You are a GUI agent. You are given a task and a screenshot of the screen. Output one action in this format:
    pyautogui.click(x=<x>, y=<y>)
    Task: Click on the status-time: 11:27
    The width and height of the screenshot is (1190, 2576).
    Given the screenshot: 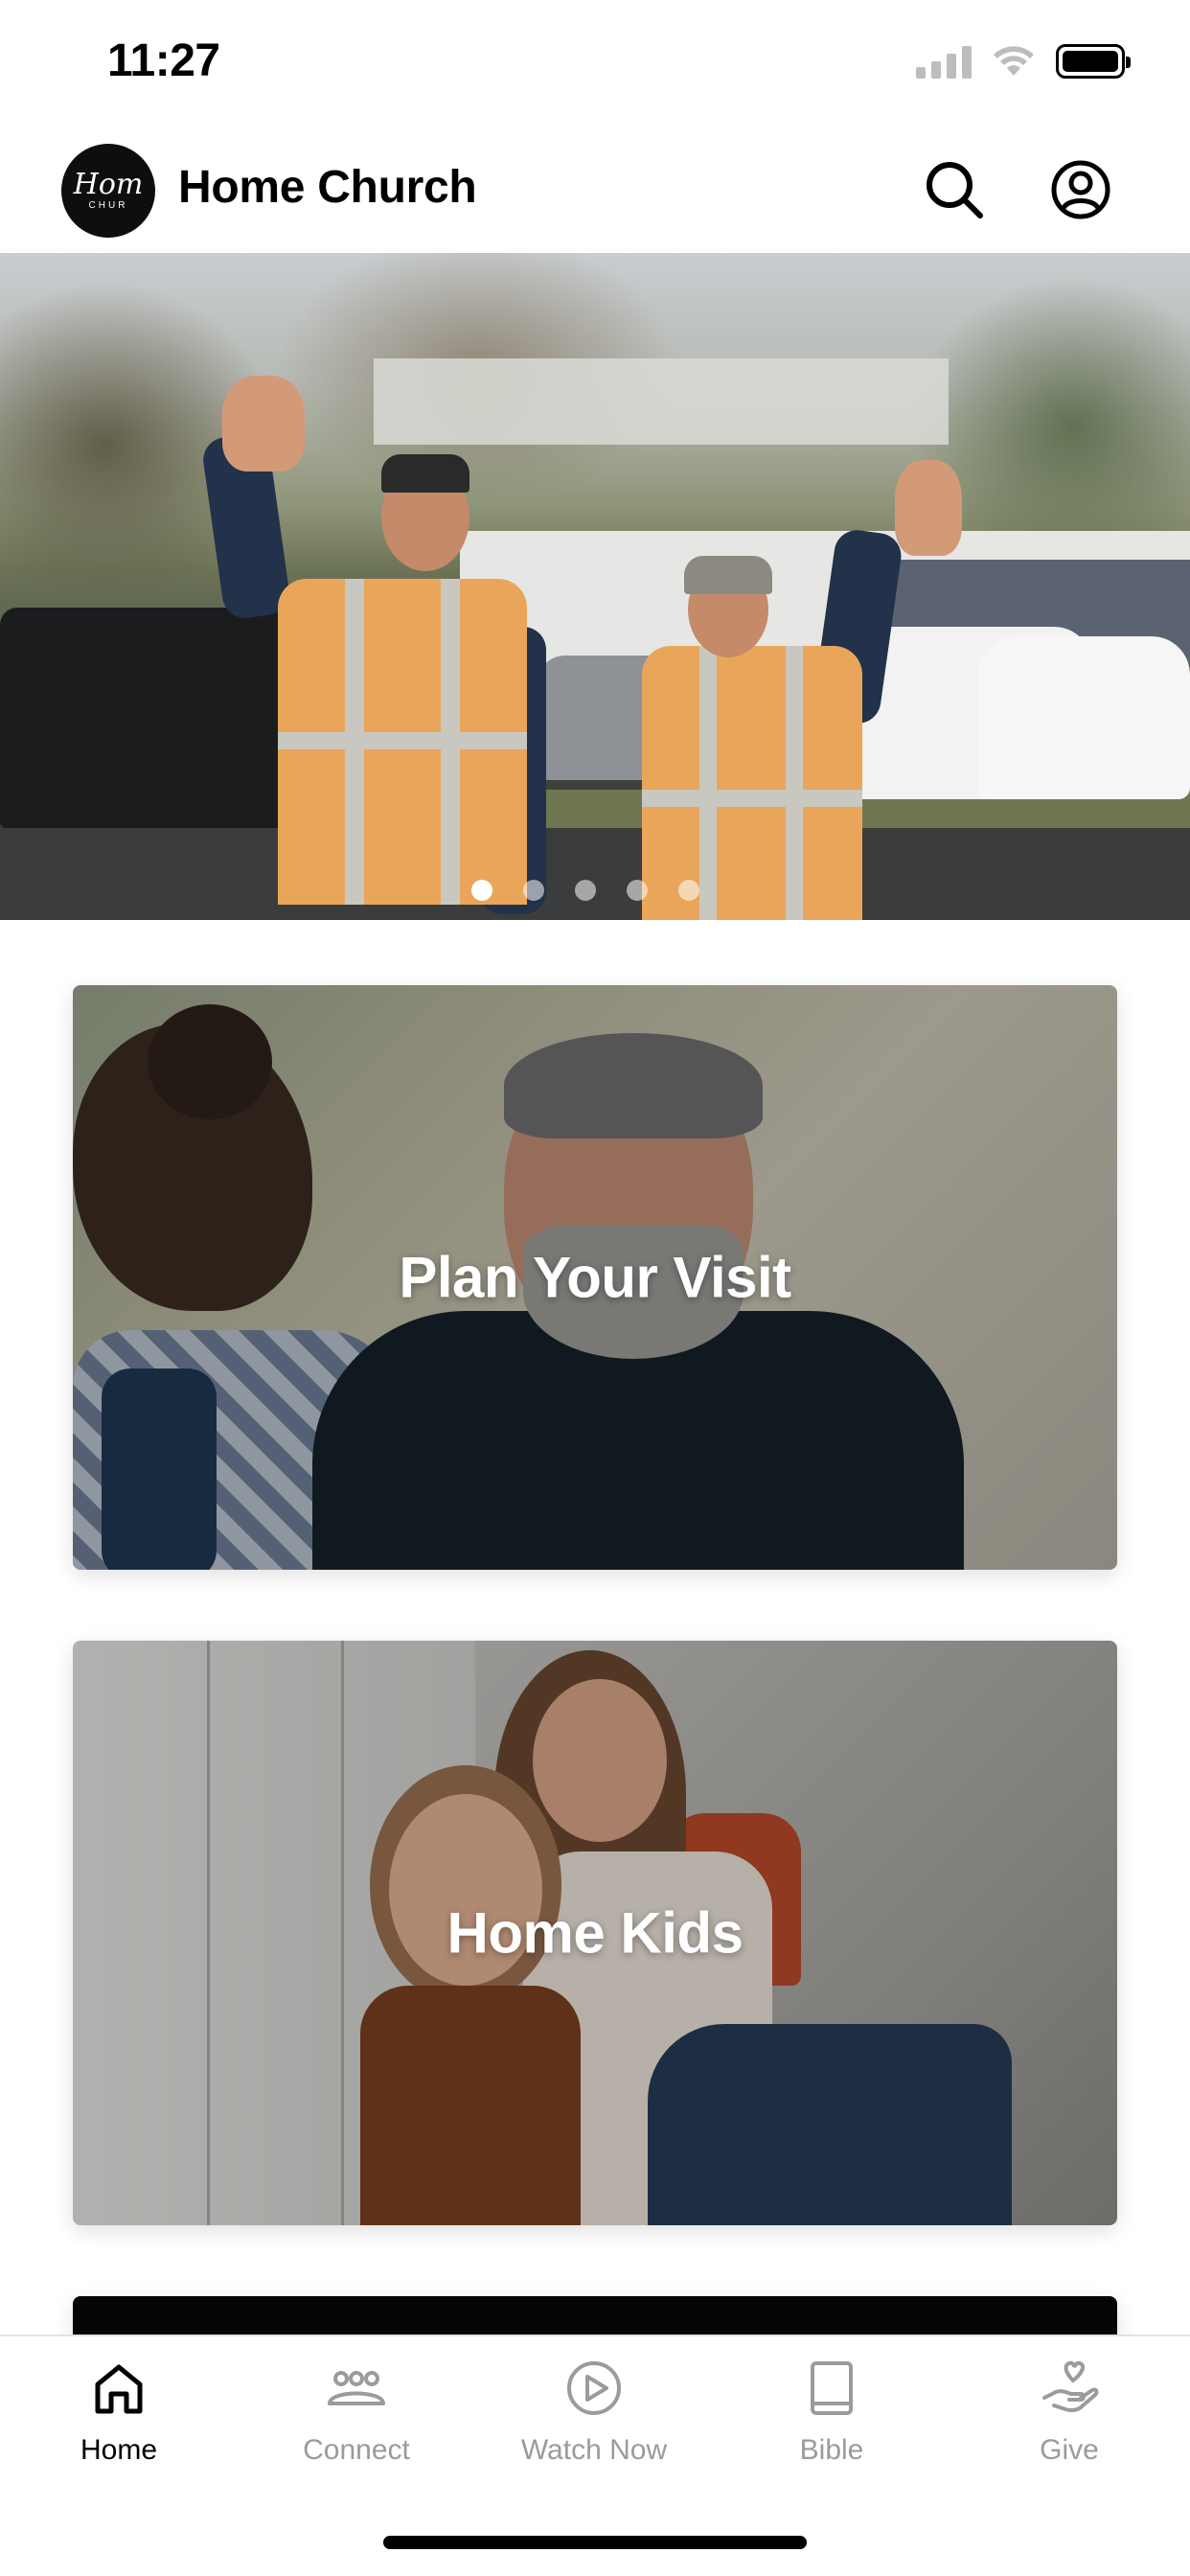 What is the action you would take?
    pyautogui.click(x=163, y=60)
    